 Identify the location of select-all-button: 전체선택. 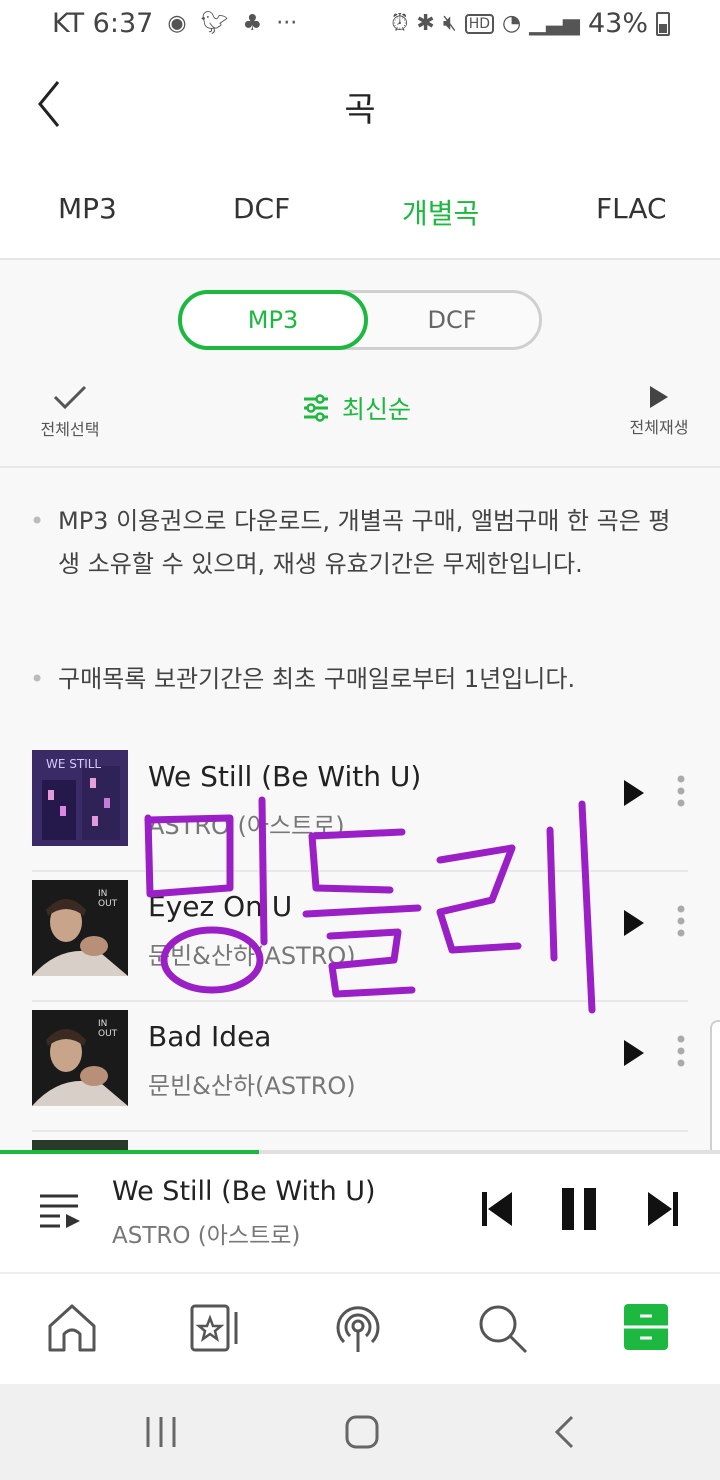
(70, 411).